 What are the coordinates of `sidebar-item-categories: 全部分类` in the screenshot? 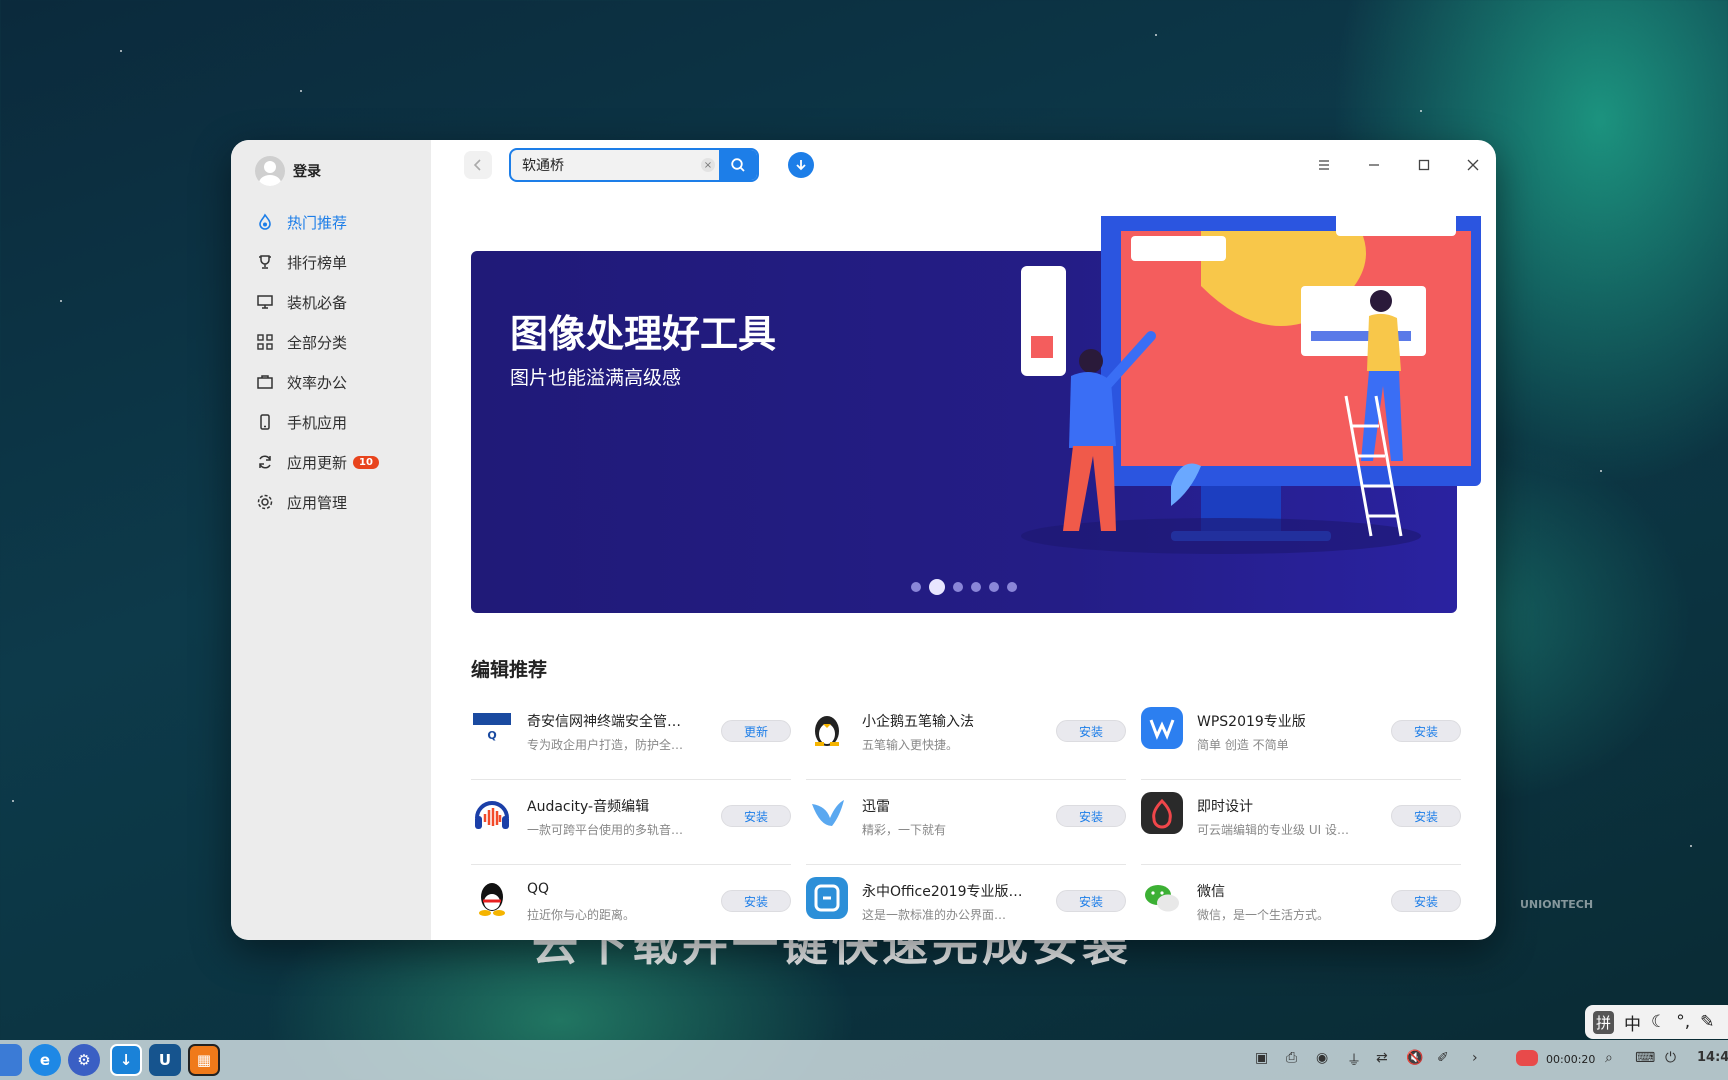 It's located at (317, 342).